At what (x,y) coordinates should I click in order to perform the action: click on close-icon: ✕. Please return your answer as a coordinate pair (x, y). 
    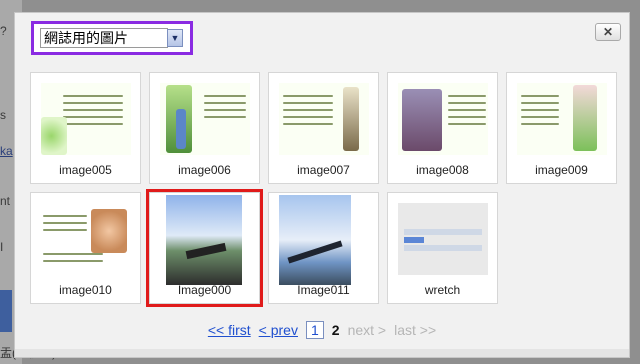
    Looking at the image, I should click on (608, 32).